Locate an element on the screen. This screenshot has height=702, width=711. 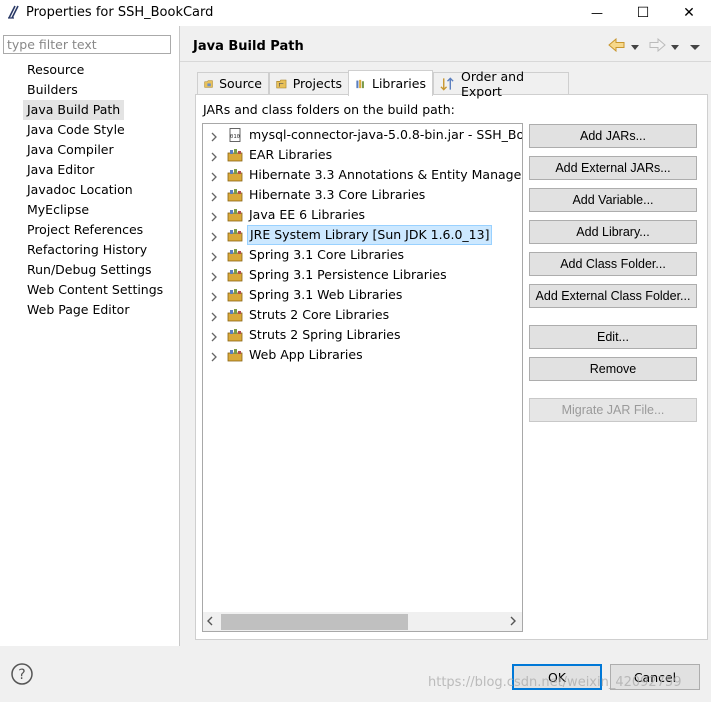
view-menu-icon is located at coordinates (695, 47).